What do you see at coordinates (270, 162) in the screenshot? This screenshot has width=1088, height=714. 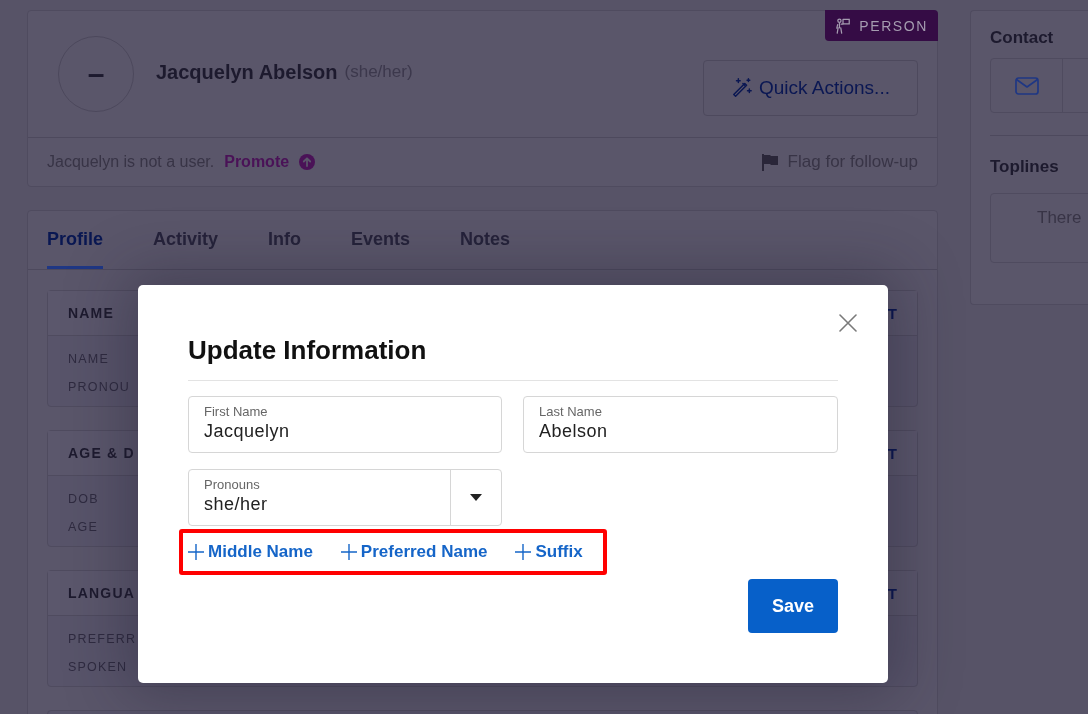 I see `promote-link: Promote` at bounding box center [270, 162].